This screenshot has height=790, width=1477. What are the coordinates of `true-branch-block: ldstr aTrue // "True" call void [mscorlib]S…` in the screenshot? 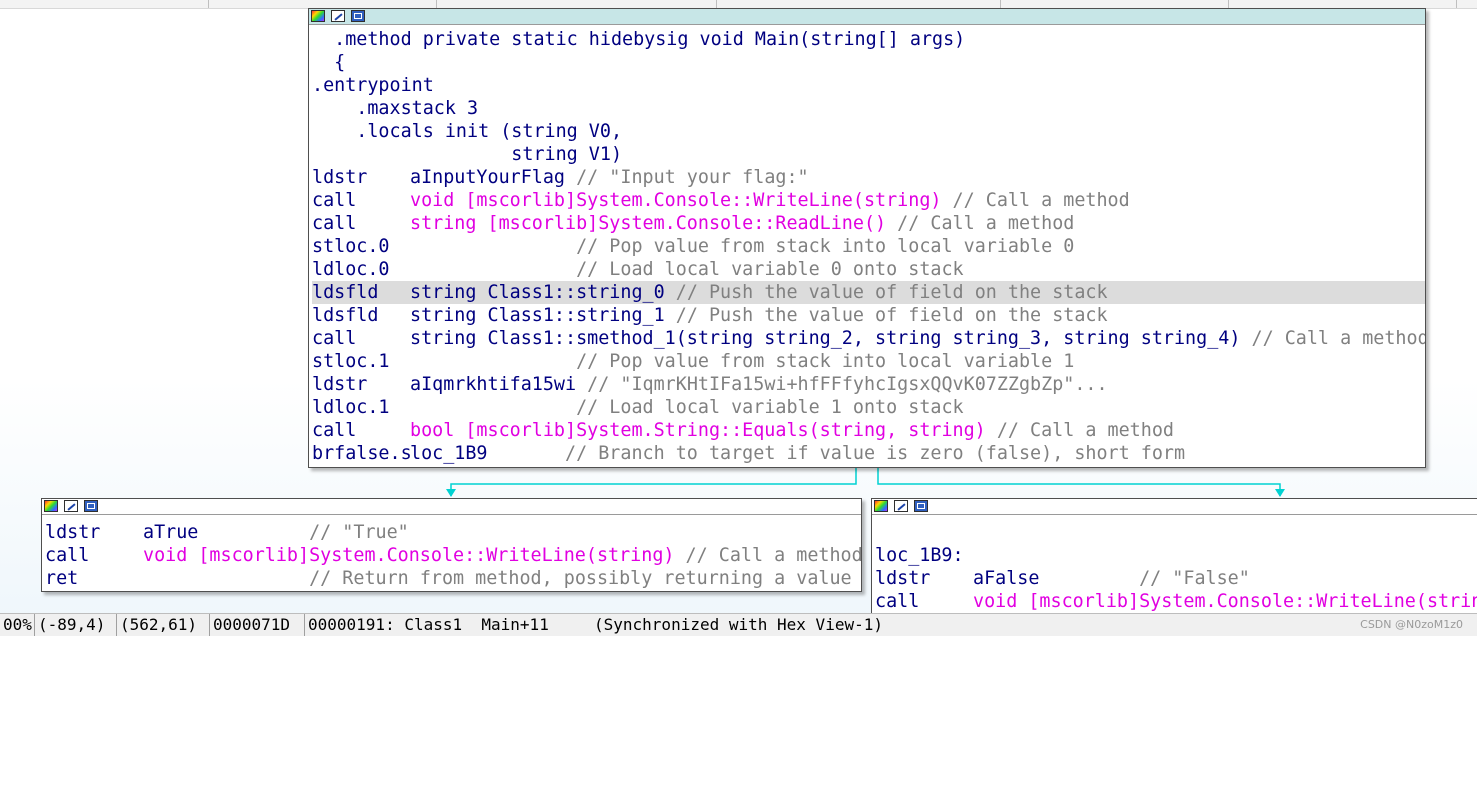 It's located at (451, 545).